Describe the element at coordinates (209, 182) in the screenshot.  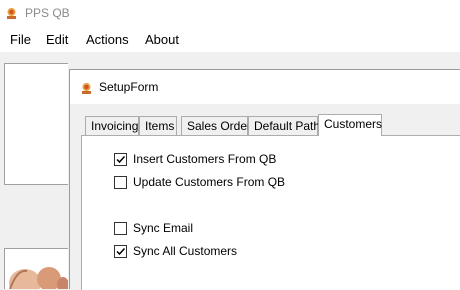
I see `update-customers-label: Update Customers From QB` at that location.